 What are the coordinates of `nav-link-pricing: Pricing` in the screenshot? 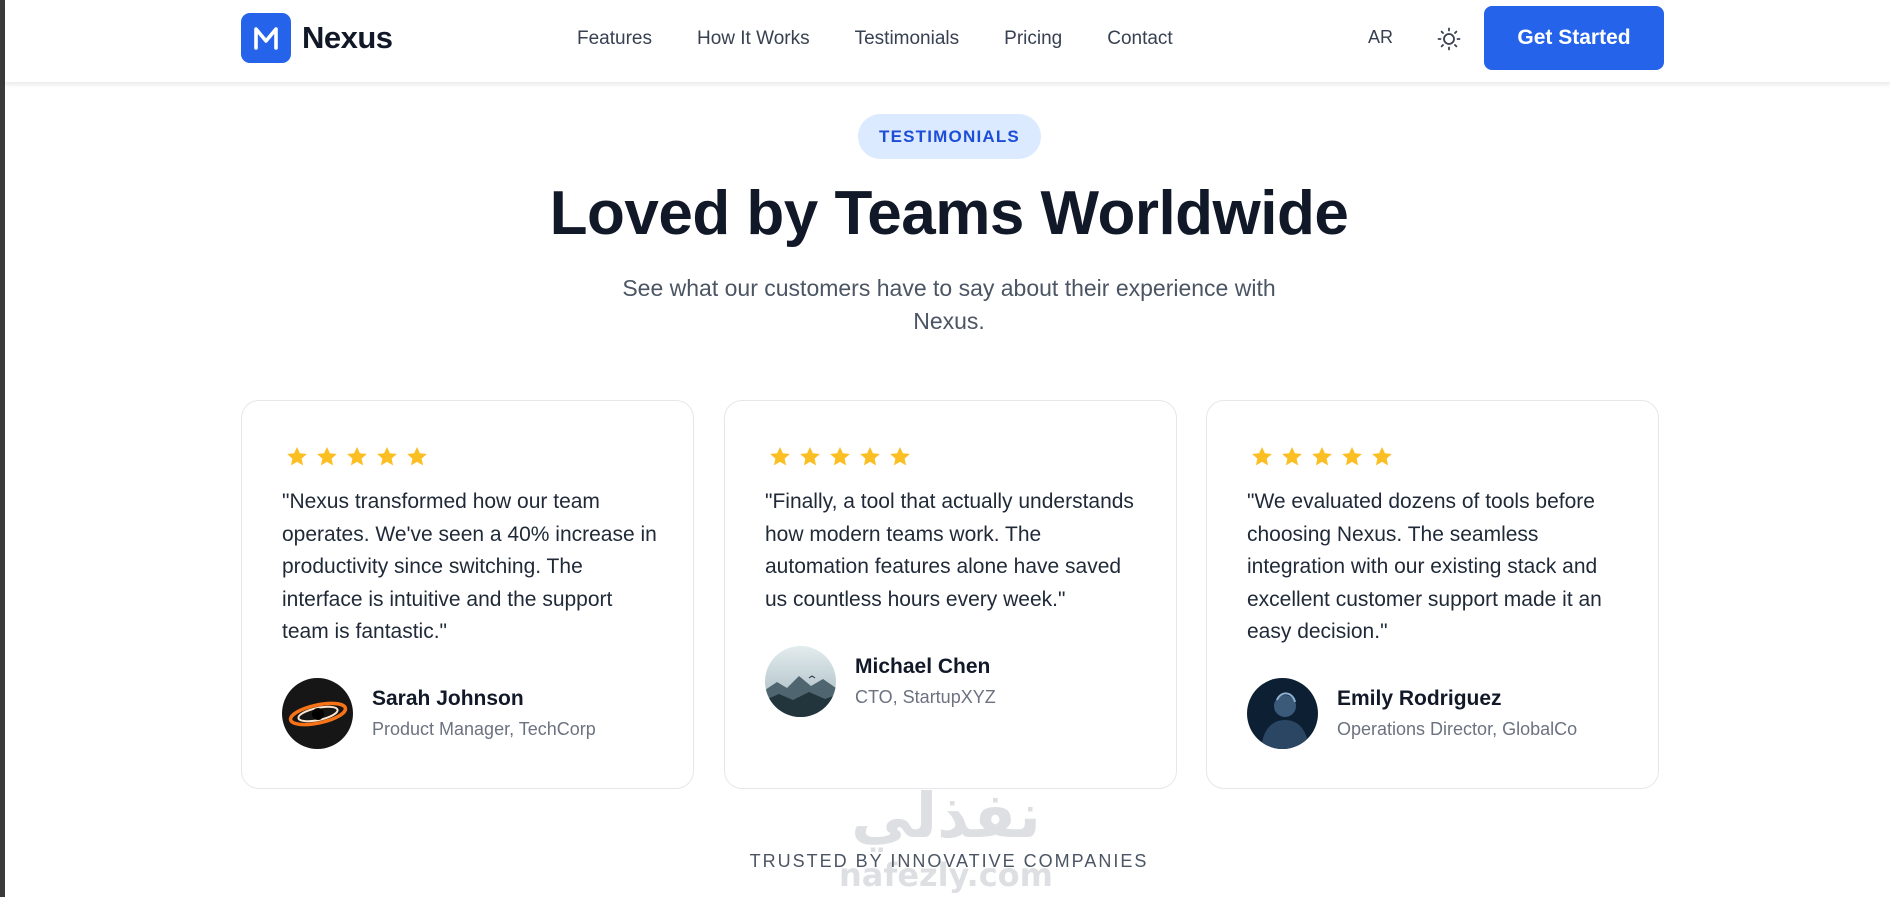 It's located at (1033, 39).